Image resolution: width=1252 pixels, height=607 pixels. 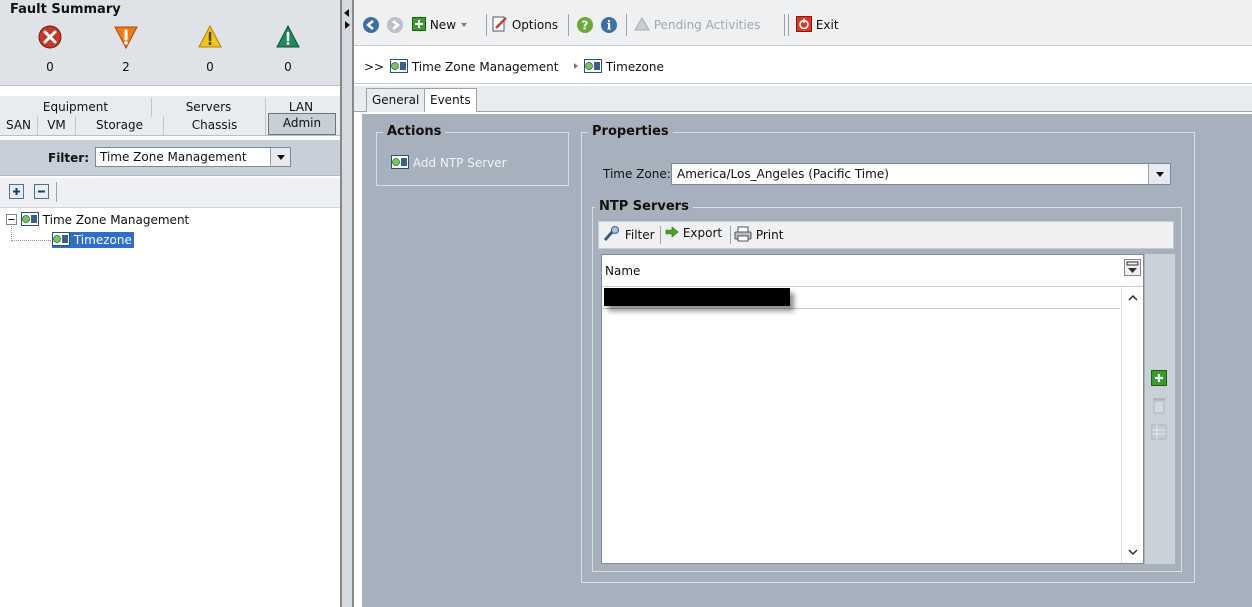 I want to click on ntp-servers-legend: NTP Servers, so click(x=644, y=206).